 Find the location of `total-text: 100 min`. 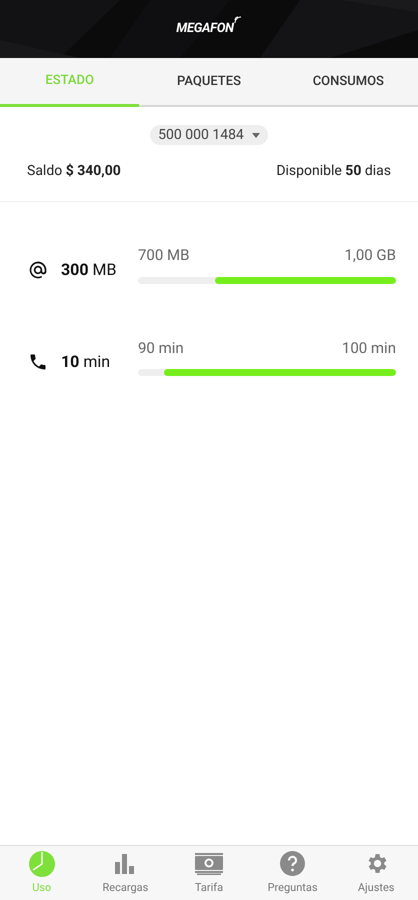

total-text: 100 min is located at coordinates (369, 348).